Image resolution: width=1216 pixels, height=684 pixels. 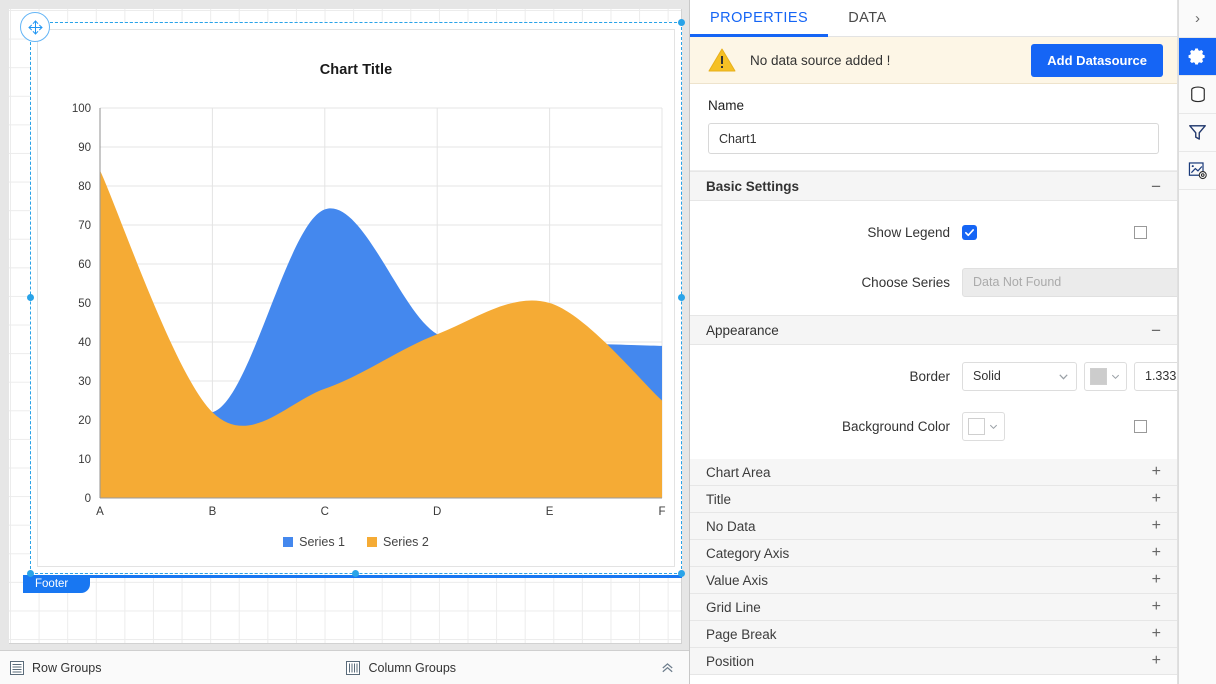 What do you see at coordinates (933, 282) in the screenshot?
I see `row-choose-series: Choose Series Data Not Found` at bounding box center [933, 282].